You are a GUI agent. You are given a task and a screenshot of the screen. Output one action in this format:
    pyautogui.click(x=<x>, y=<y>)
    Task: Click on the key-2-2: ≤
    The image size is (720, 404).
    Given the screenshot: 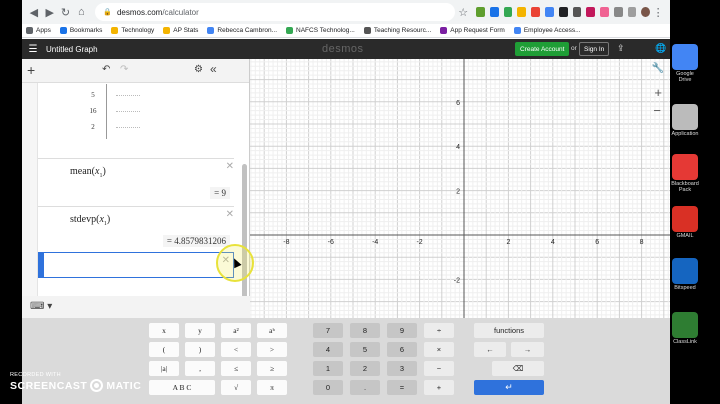 What is the action you would take?
    pyautogui.click(x=236, y=368)
    